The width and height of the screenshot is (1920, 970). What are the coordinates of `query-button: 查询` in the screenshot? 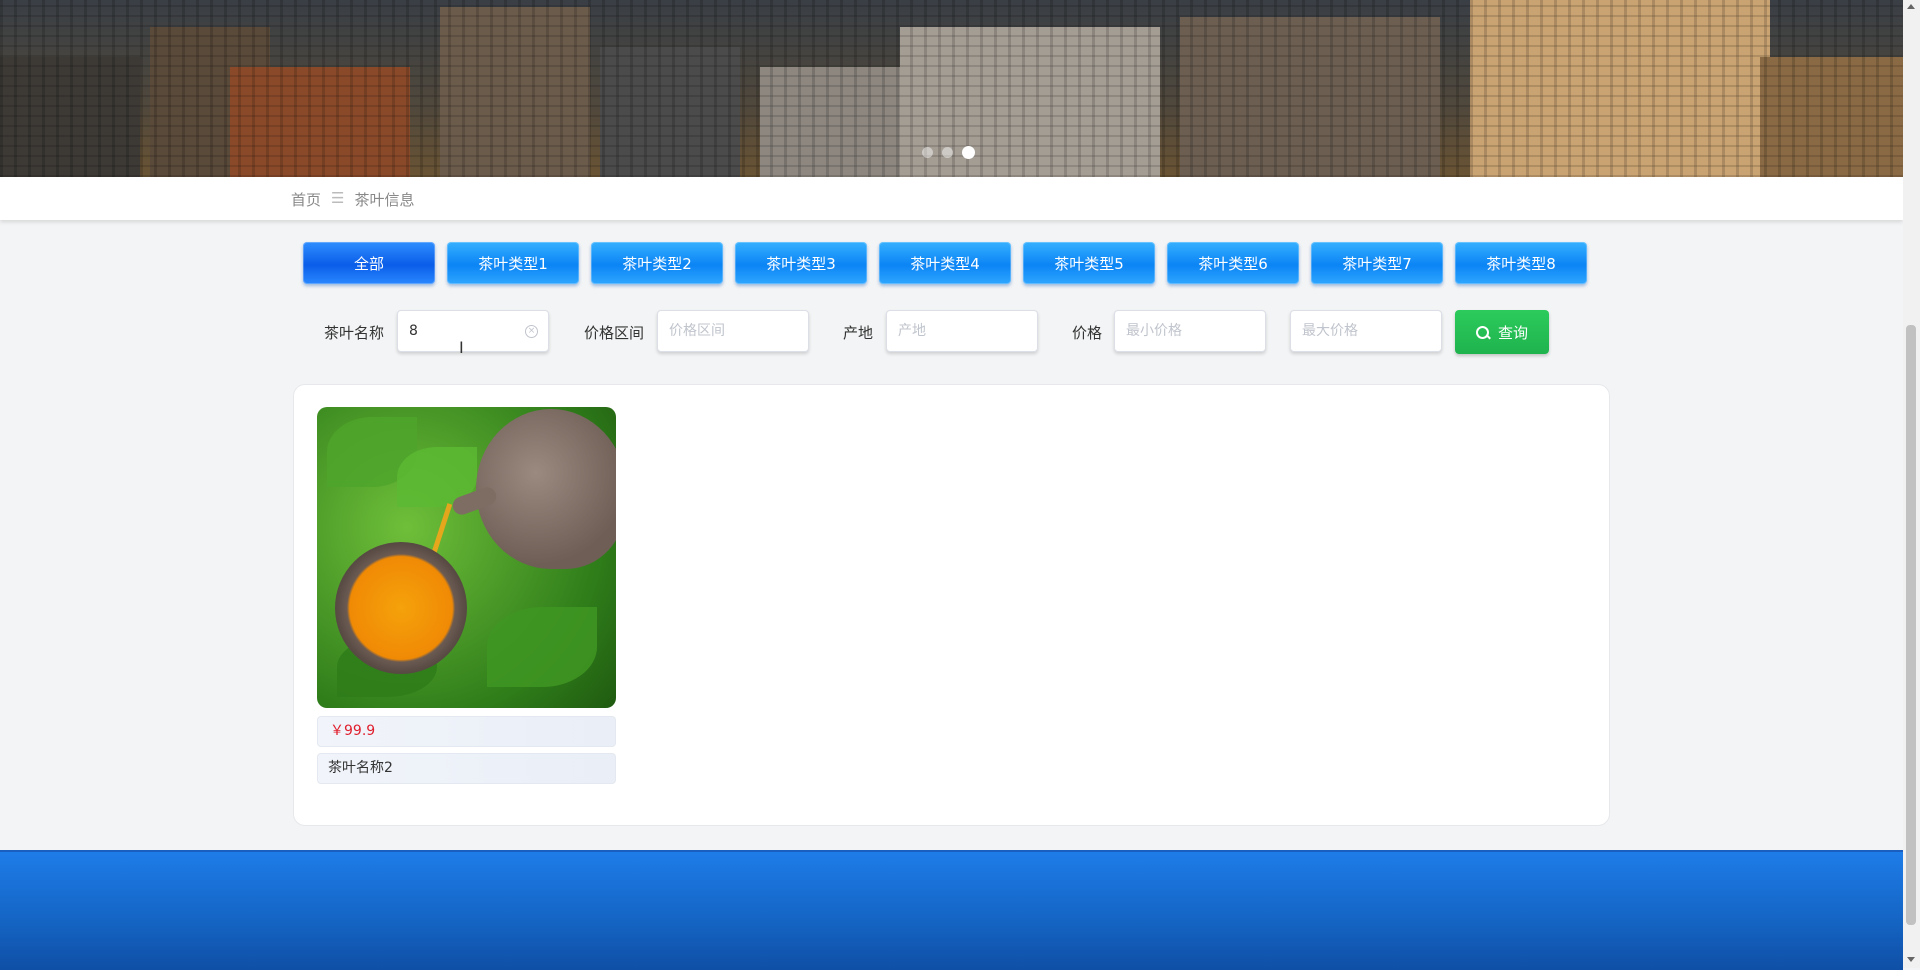 It's located at (1502, 332).